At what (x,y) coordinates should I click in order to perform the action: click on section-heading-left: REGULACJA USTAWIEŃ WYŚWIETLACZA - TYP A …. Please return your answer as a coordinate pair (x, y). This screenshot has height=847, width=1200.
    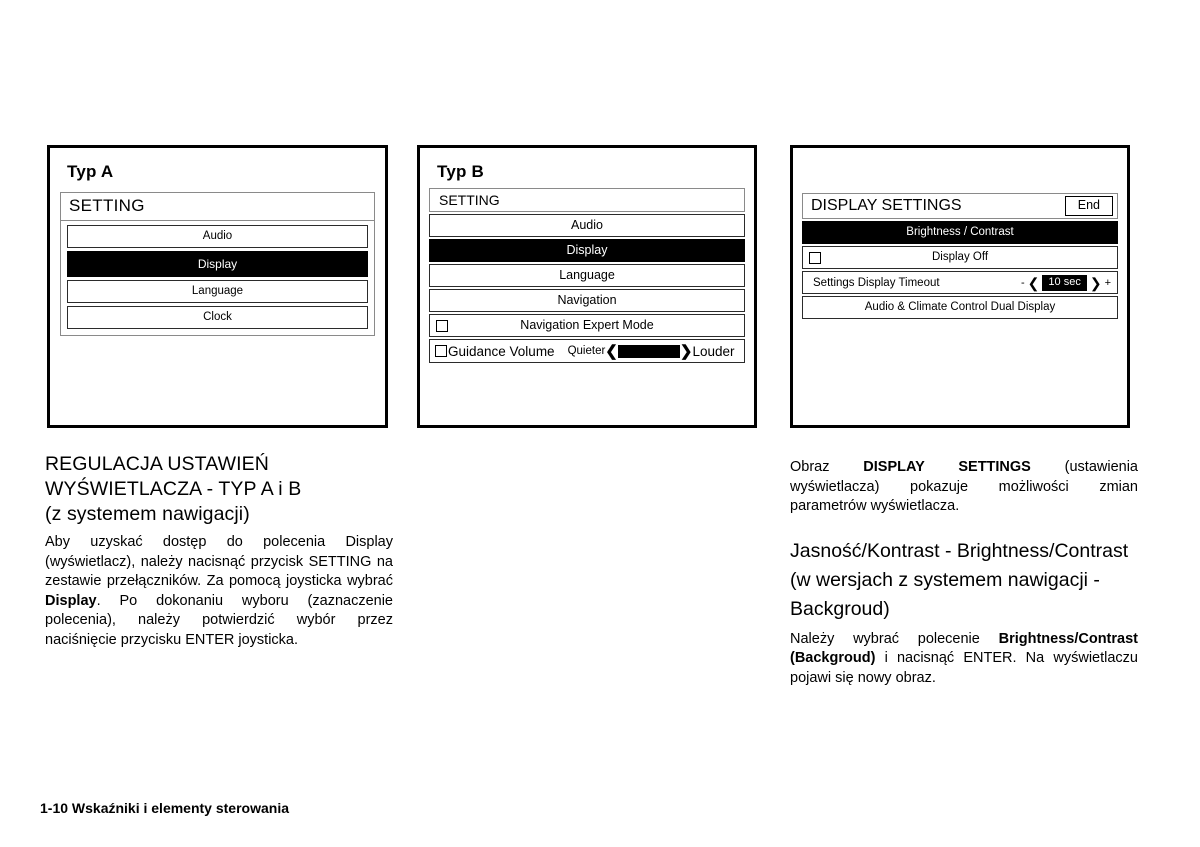
    Looking at the image, I should click on (219, 489).